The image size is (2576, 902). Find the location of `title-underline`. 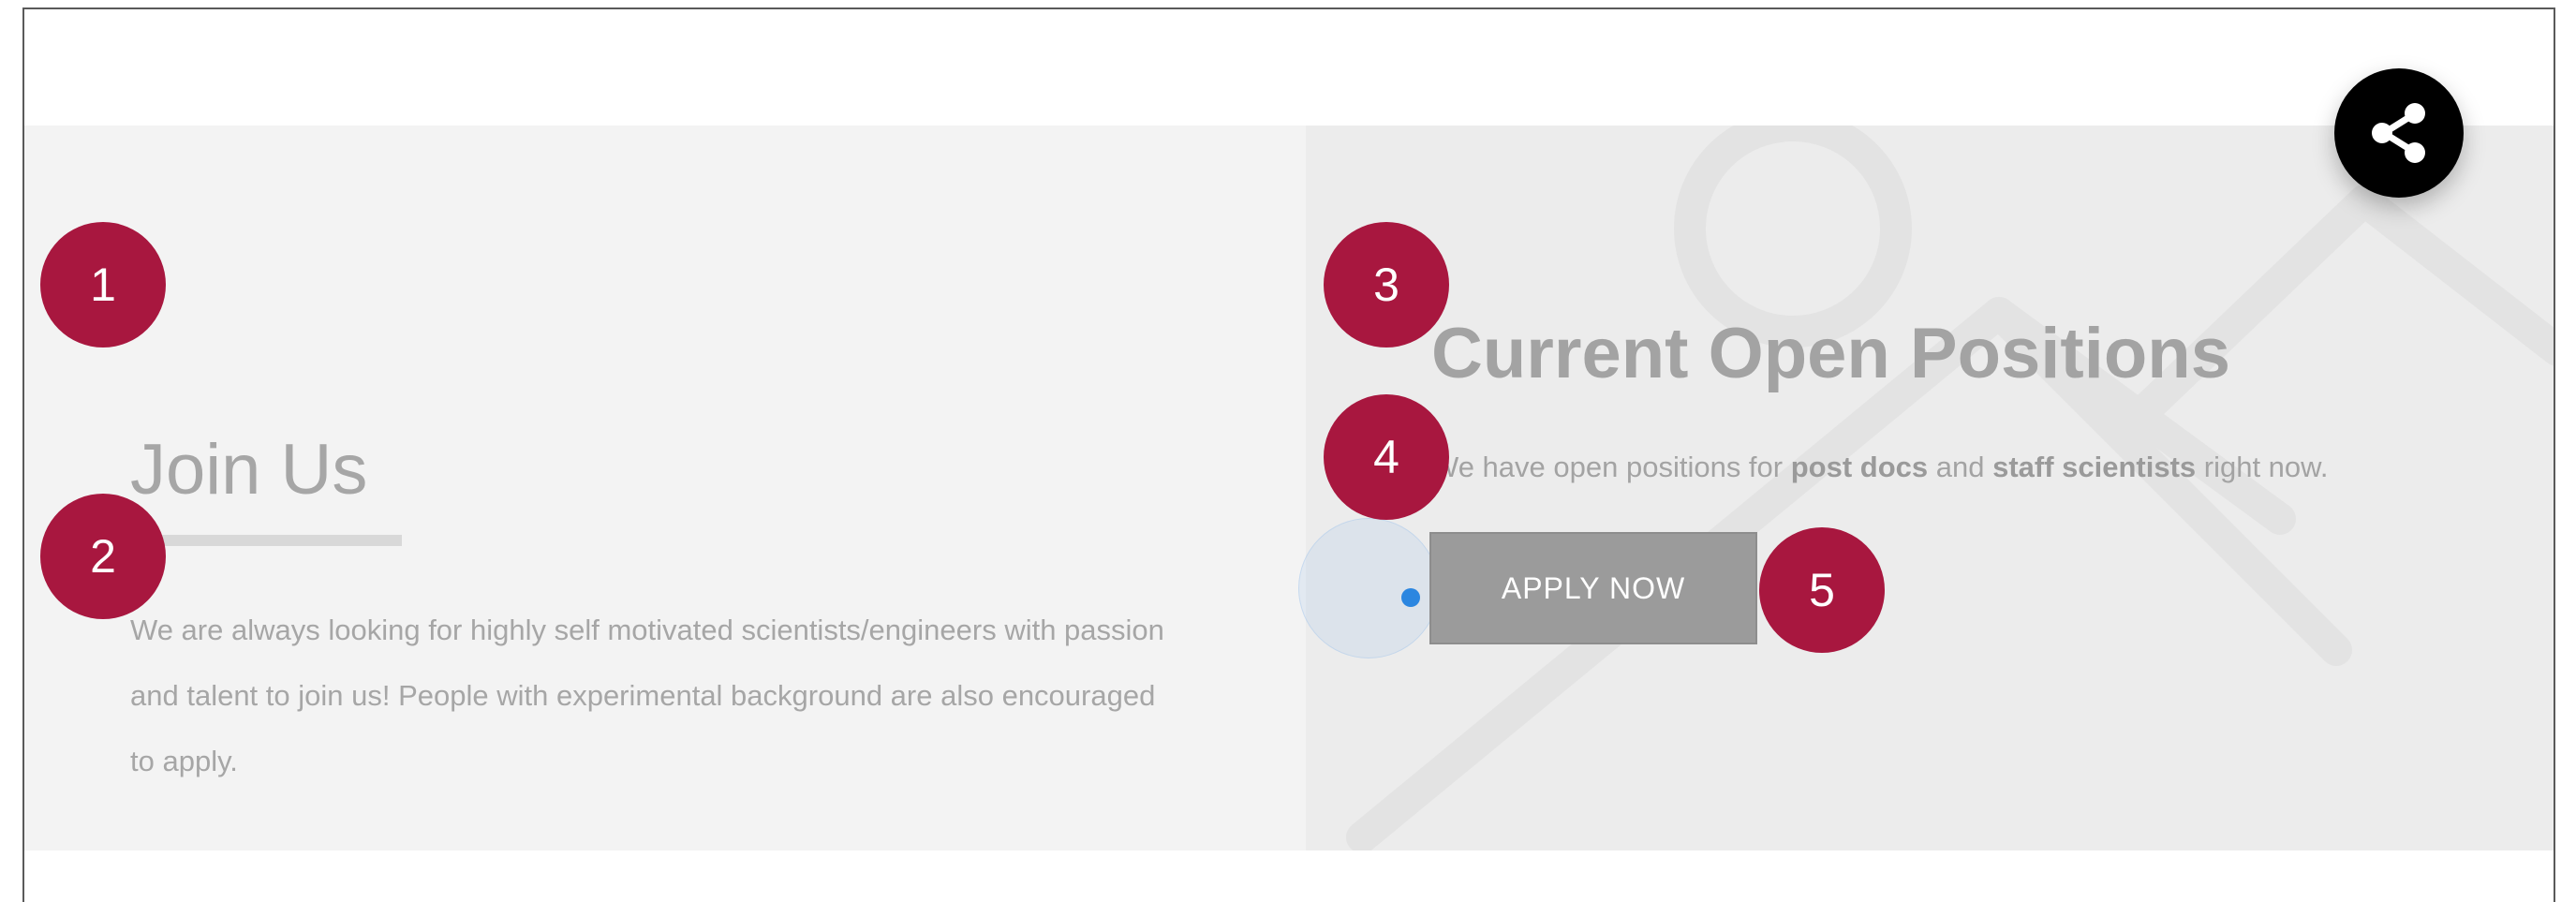

title-underline is located at coordinates (266, 540).